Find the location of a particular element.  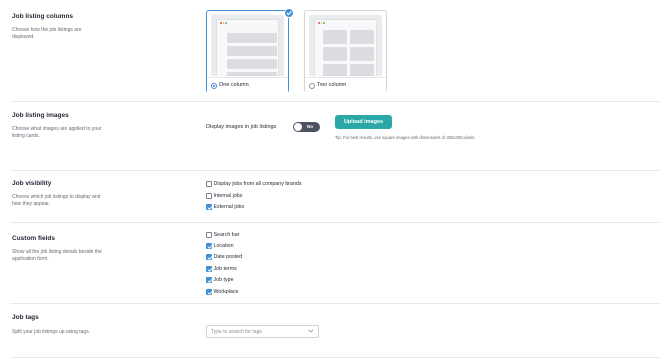

display-images-toggle: No is located at coordinates (306, 127).